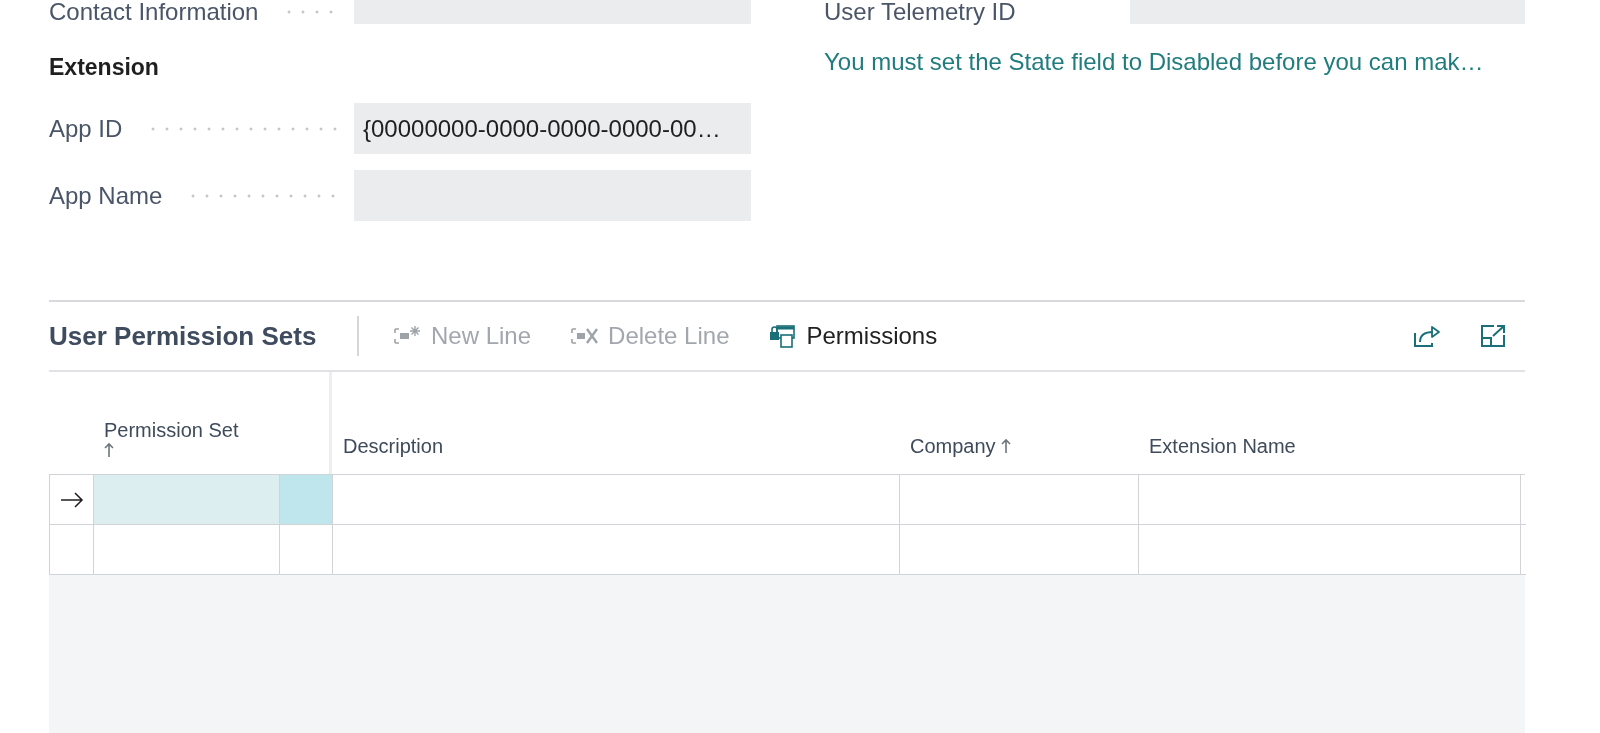 The image size is (1600, 733). I want to click on column-header: Extension Name, so click(1222, 446).